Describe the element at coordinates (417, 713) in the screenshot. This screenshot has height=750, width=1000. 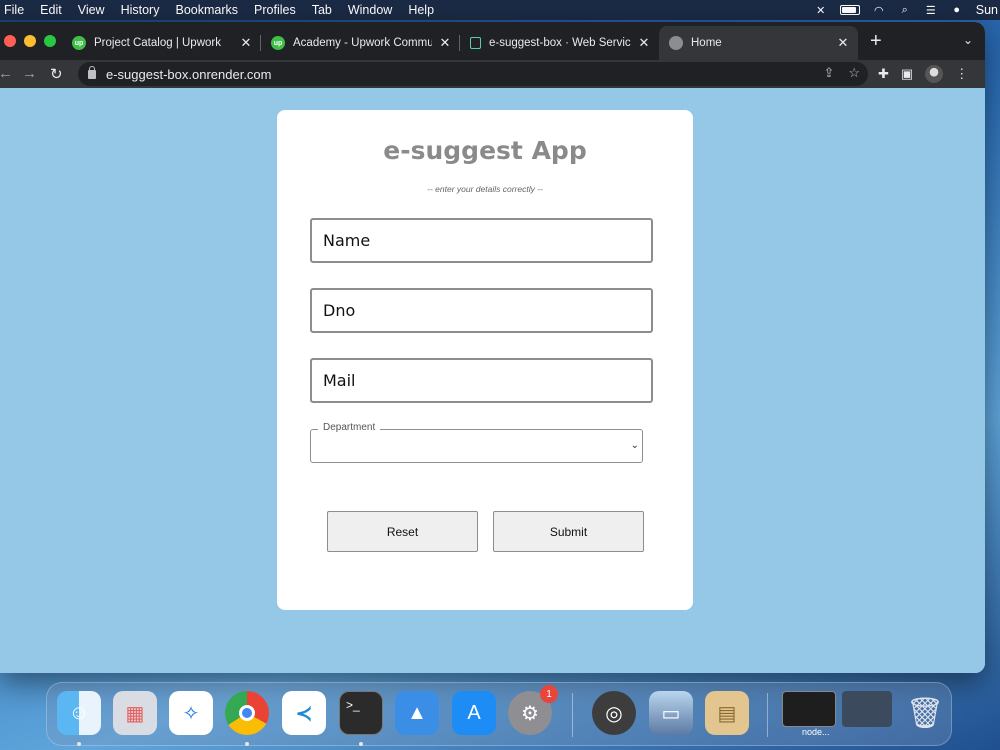
I see `keynote-icon: ▲` at that location.